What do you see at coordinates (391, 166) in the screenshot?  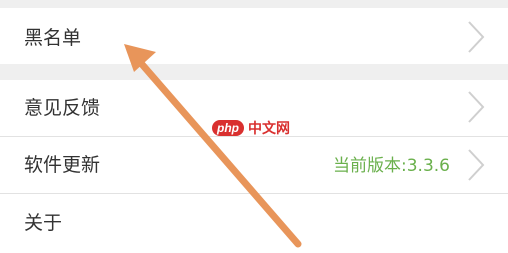 I see `version-value: 当前版本:3.3.6` at bounding box center [391, 166].